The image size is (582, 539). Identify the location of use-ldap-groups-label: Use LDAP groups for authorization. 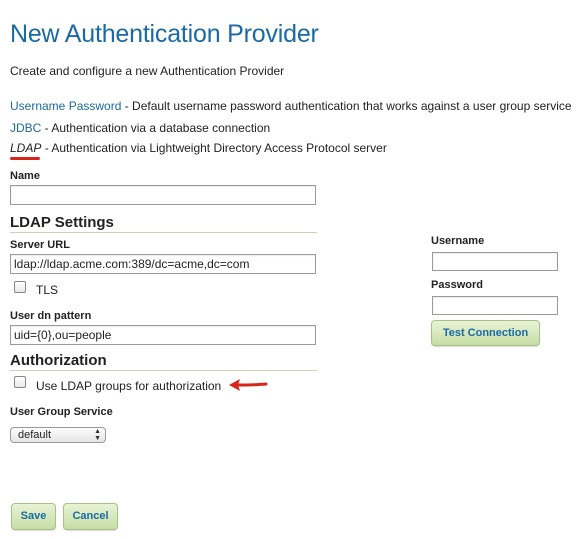
(129, 386).